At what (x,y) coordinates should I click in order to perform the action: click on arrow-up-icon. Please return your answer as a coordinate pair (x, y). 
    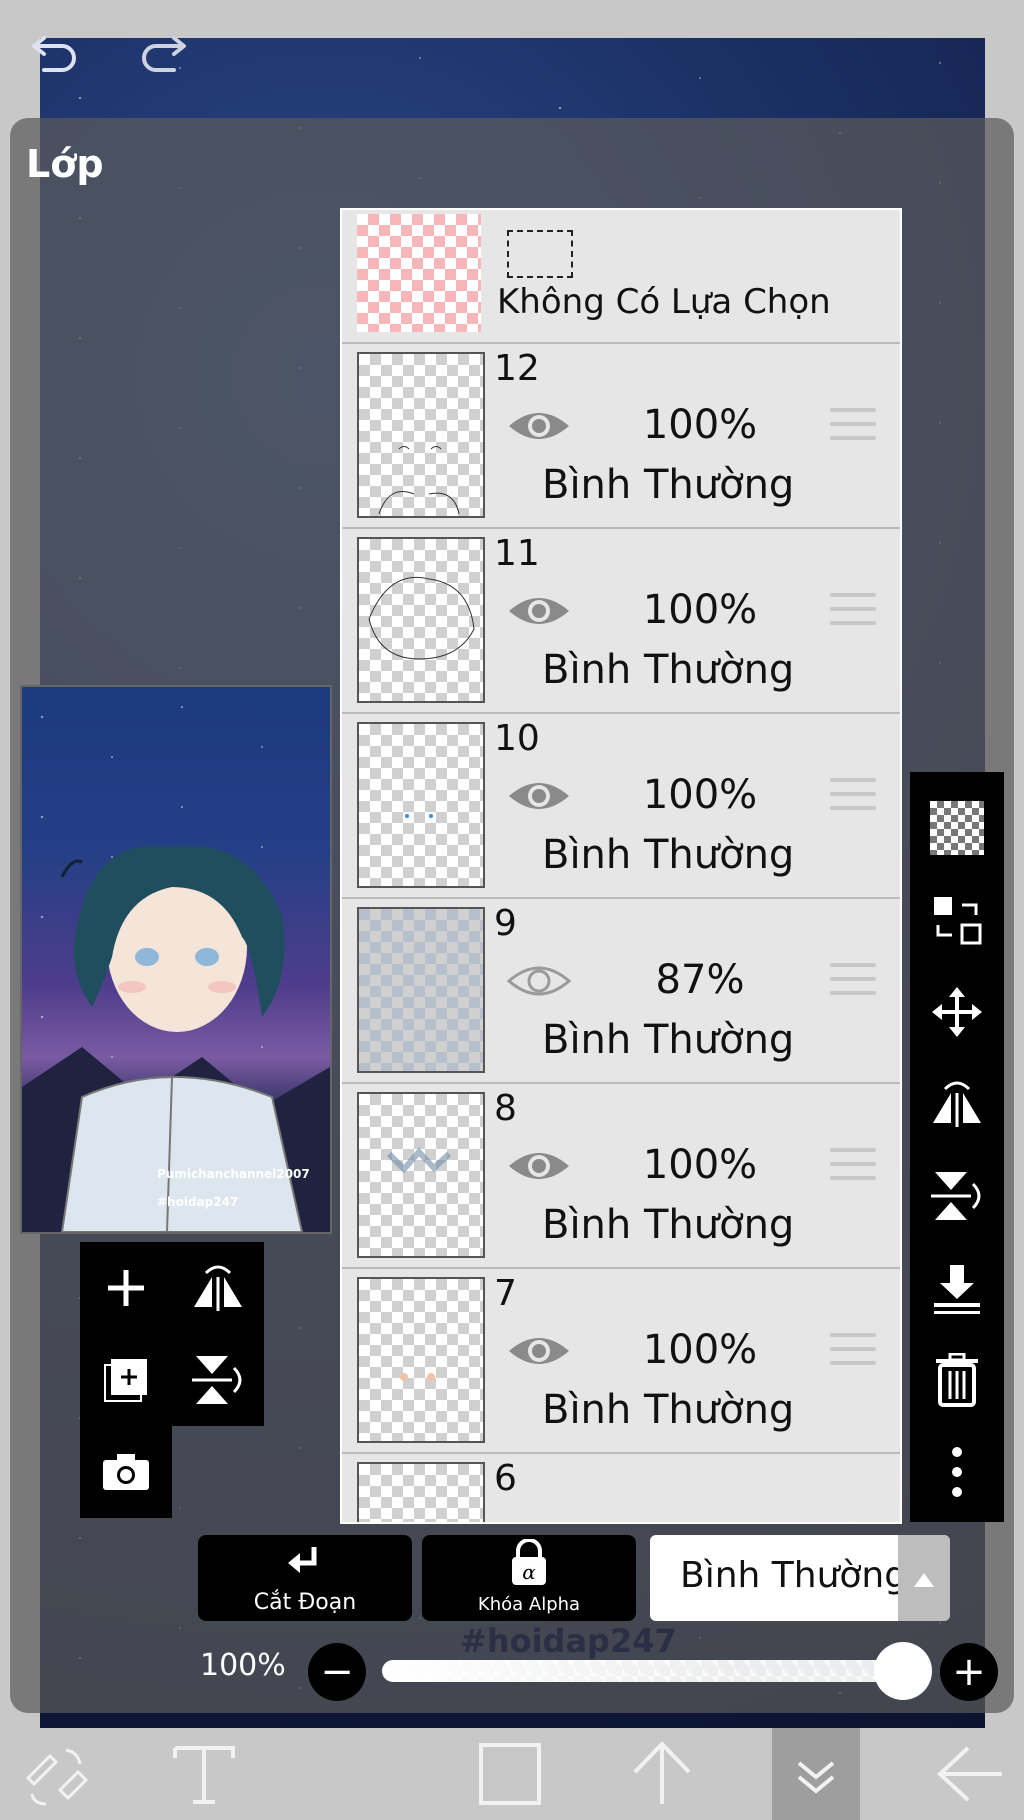
    Looking at the image, I should click on (662, 1772).